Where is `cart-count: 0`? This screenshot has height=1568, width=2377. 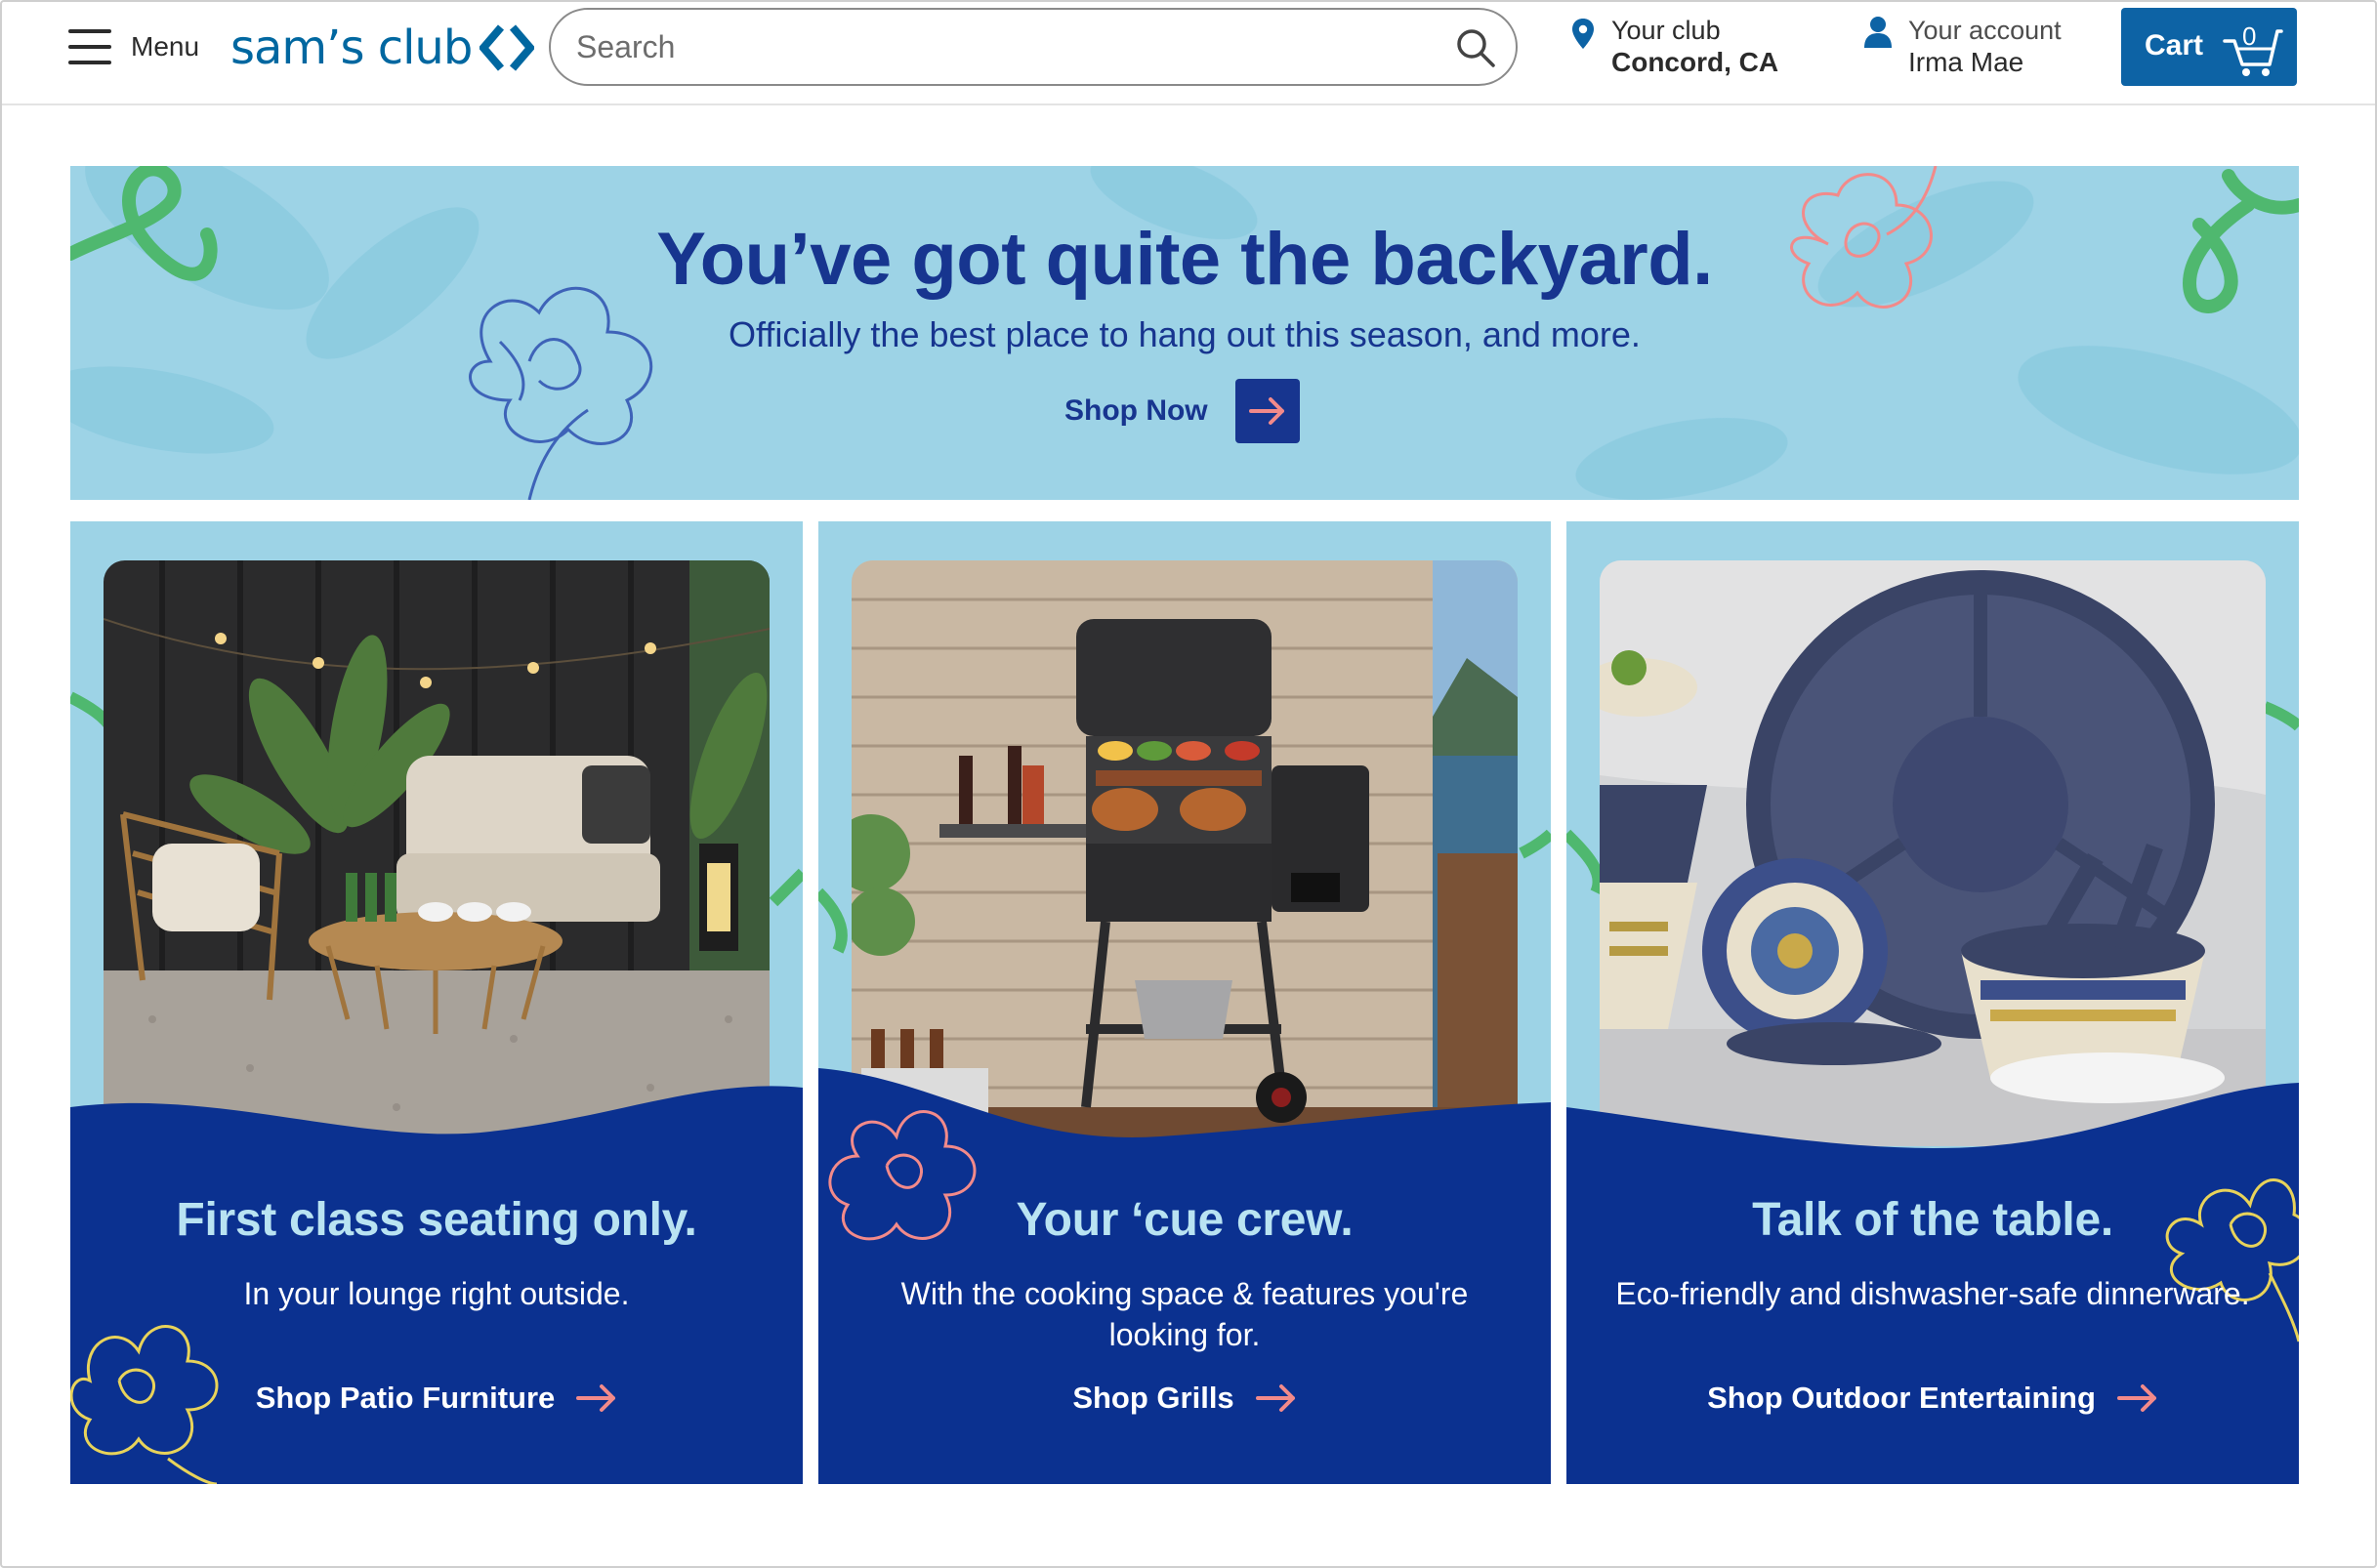 cart-count: 0 is located at coordinates (2249, 36).